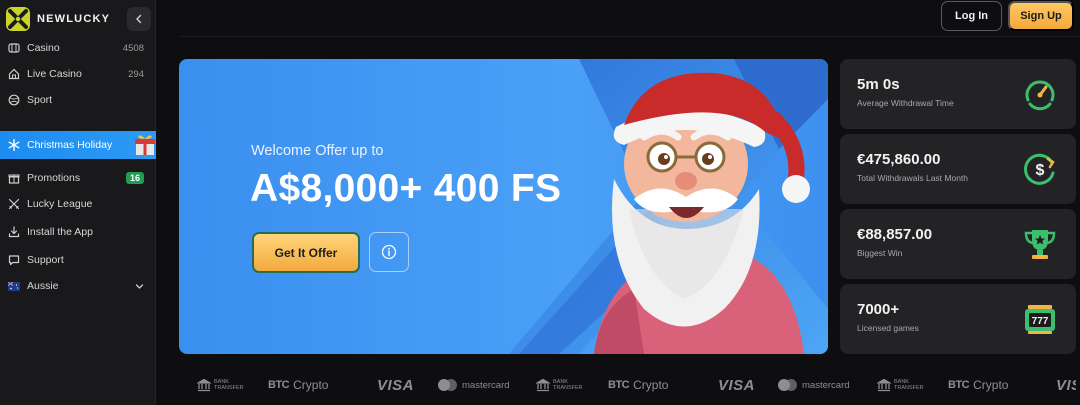 This screenshot has width=1080, height=405. What do you see at coordinates (136, 74) in the screenshot?
I see `game-count: 294` at bounding box center [136, 74].